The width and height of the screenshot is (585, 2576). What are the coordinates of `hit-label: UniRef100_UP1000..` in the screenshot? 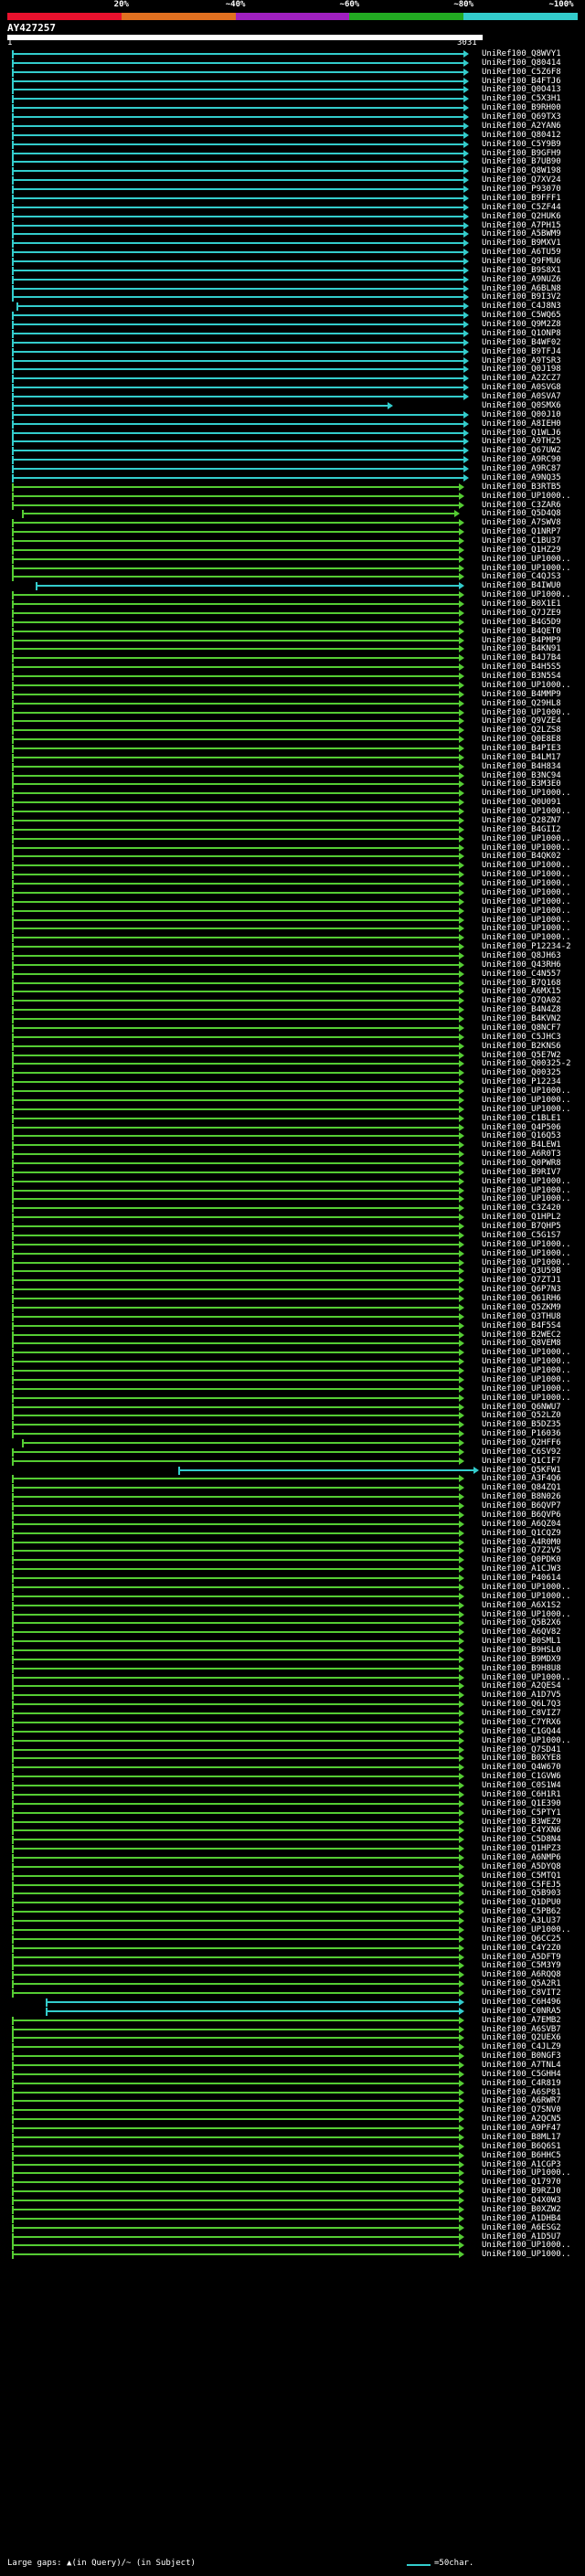 It's located at (527, 2255).